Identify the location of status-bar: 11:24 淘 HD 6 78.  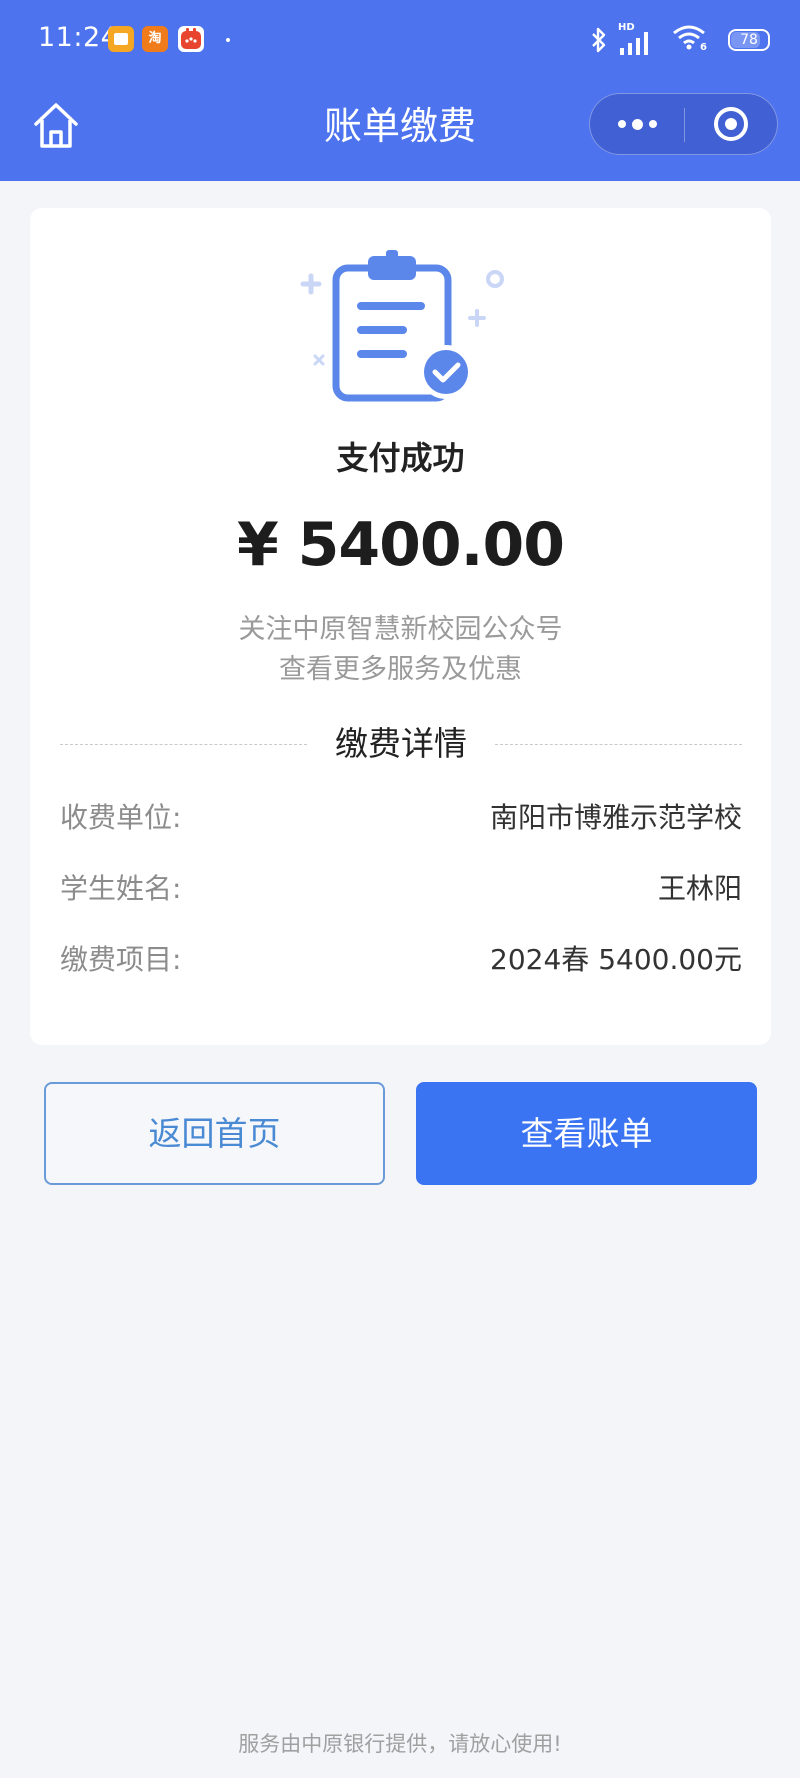
(400, 40).